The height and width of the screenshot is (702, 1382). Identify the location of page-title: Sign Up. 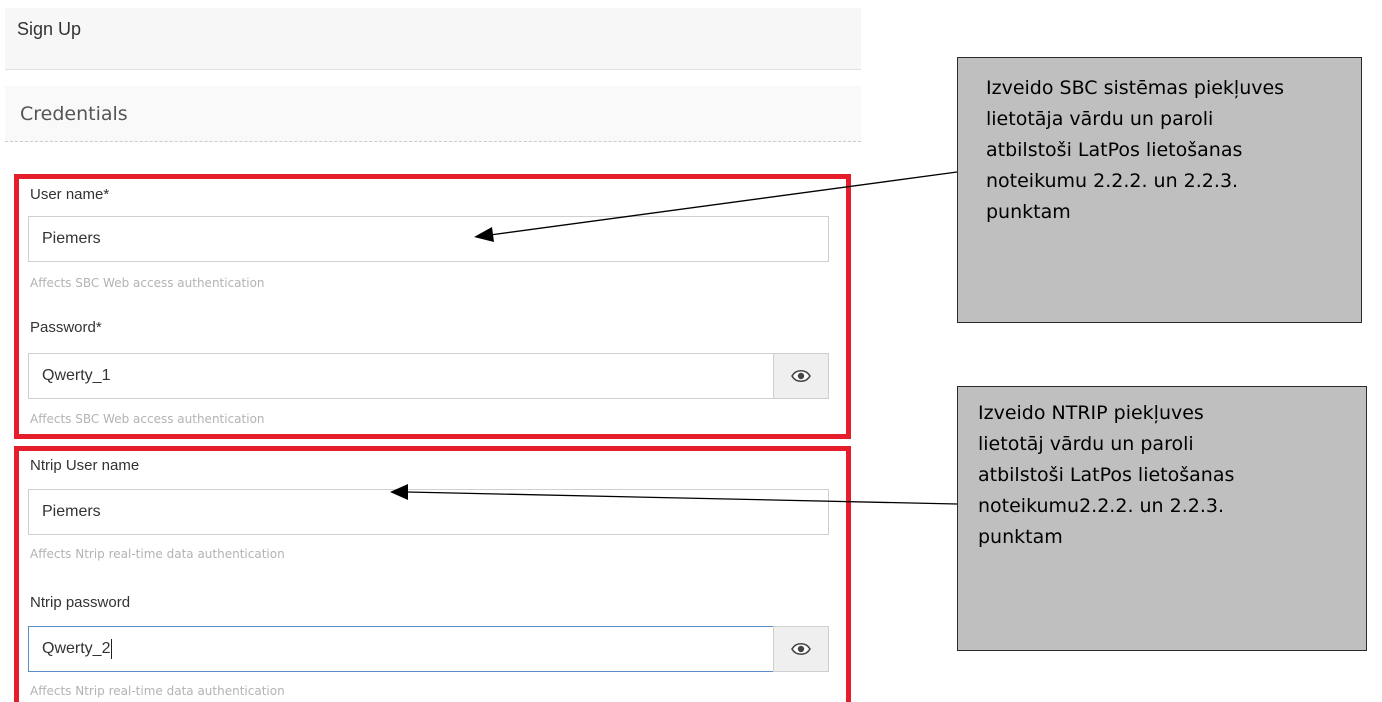
(49, 29).